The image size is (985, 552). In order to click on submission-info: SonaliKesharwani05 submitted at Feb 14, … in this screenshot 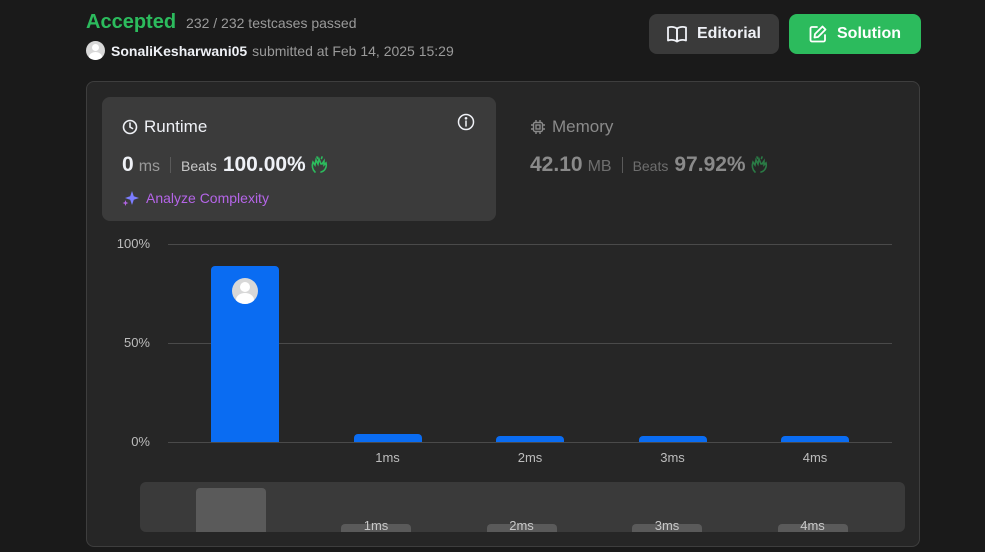, I will do `click(270, 50)`.